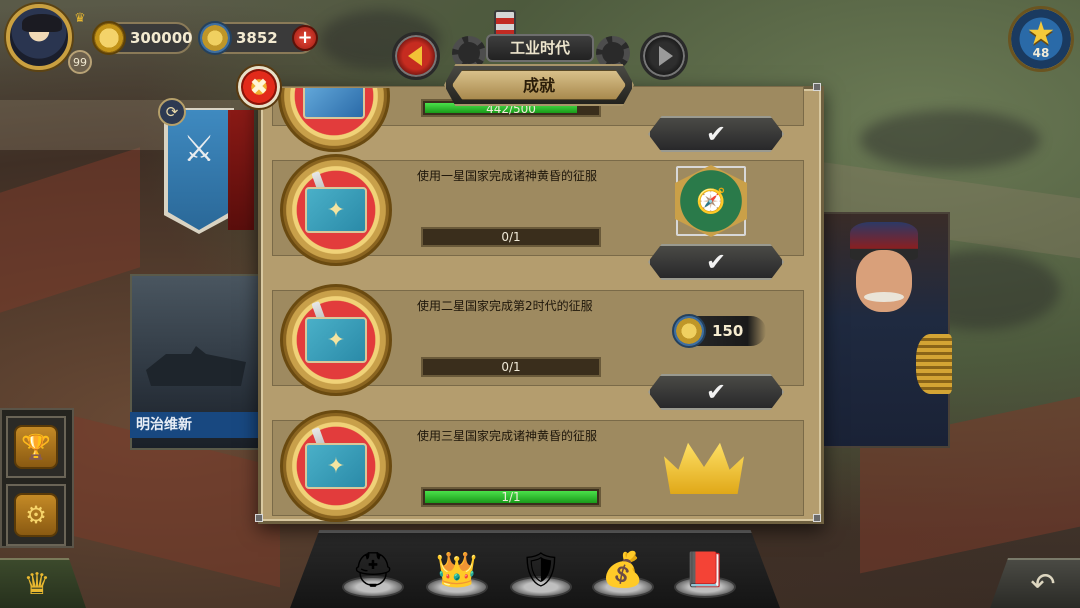  I want to click on medal-reward-value: 150, so click(728, 331).